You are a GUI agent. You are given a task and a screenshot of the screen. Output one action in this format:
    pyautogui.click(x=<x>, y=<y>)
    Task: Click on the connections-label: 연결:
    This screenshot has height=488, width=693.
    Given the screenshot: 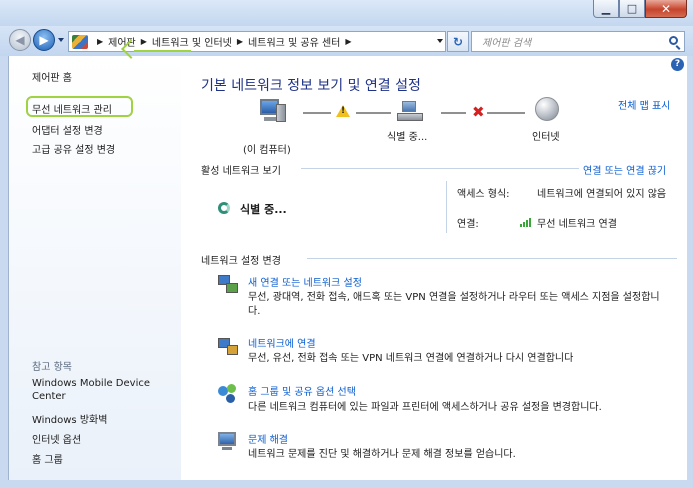 What is the action you would take?
    pyautogui.click(x=468, y=224)
    